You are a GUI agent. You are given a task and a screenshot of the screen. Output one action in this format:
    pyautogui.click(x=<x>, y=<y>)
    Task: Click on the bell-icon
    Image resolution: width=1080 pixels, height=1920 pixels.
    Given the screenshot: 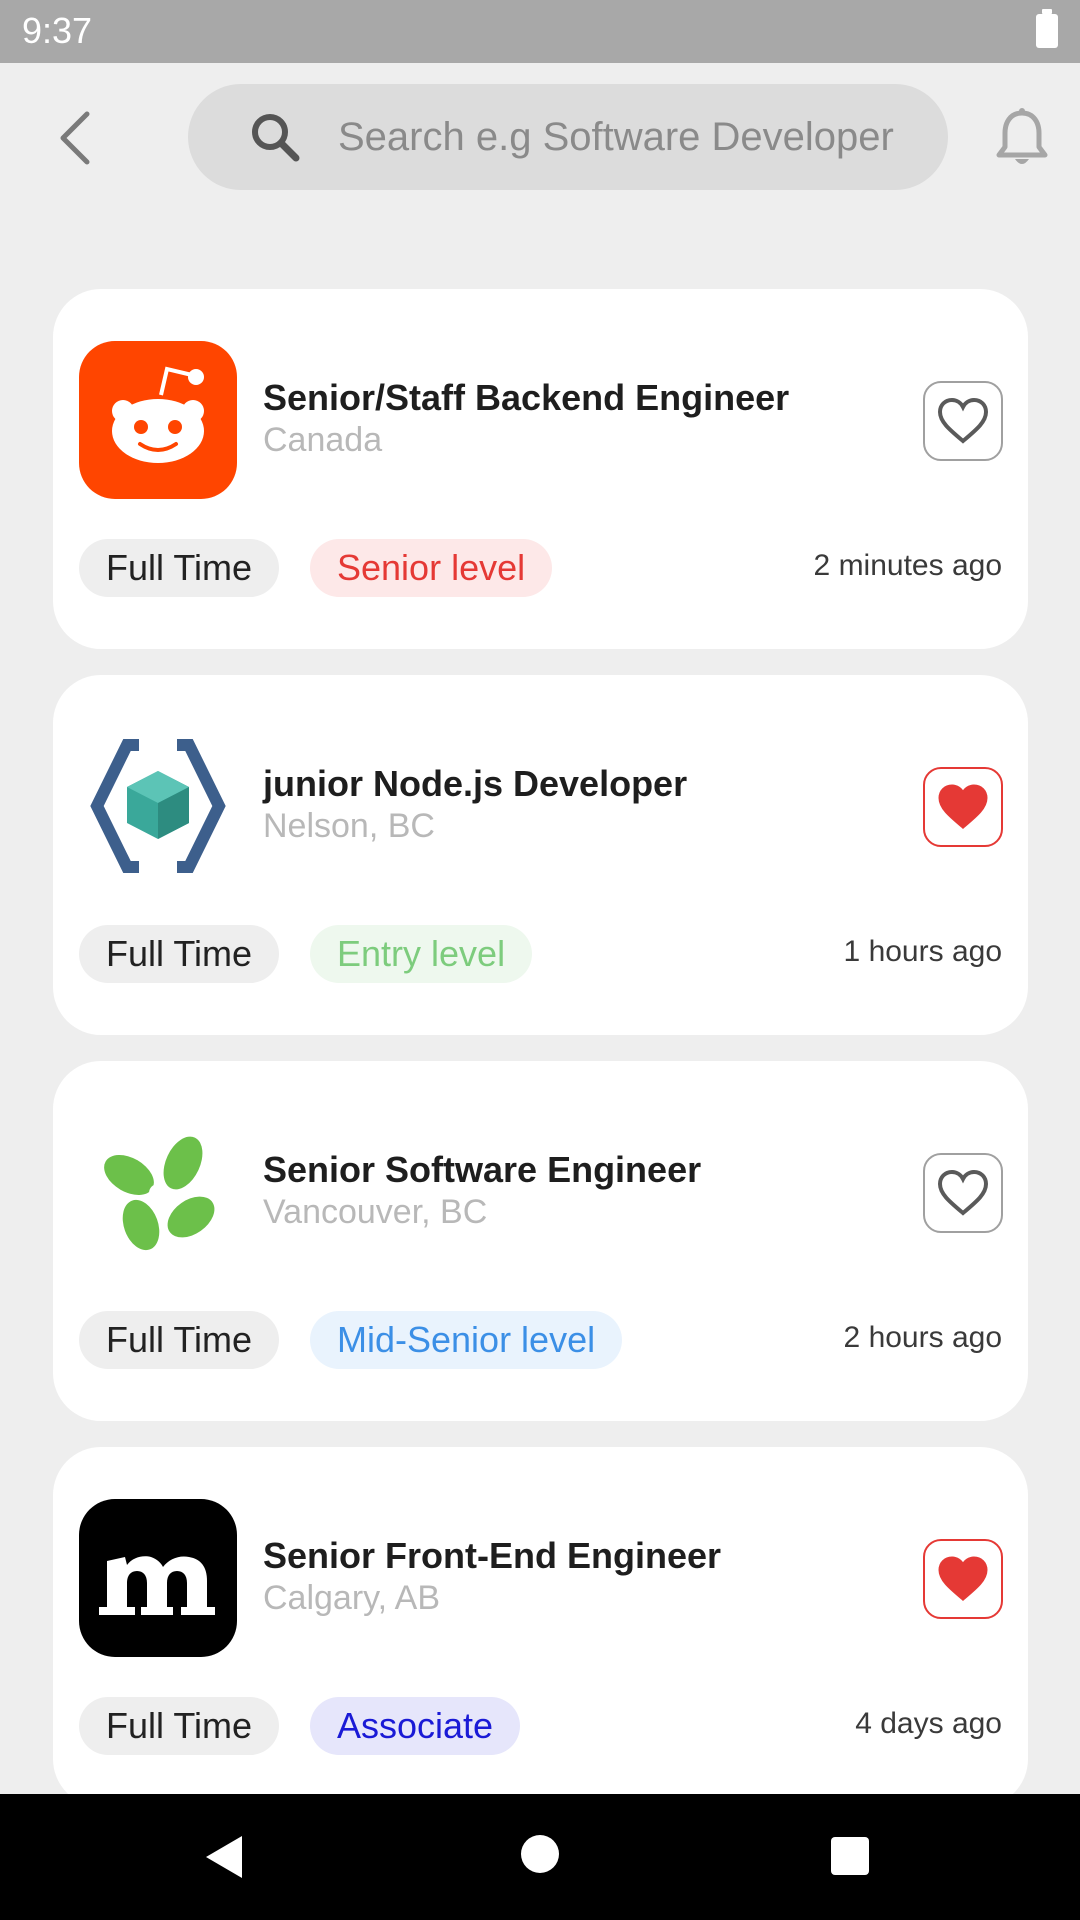 What is the action you would take?
    pyautogui.click(x=1022, y=136)
    